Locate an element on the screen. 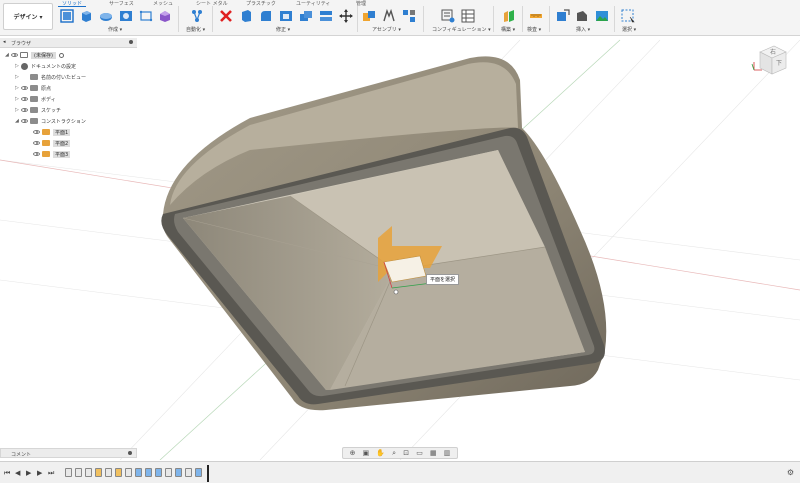 The width and height of the screenshot is (800, 483). hole-icon is located at coordinates (126, 16).